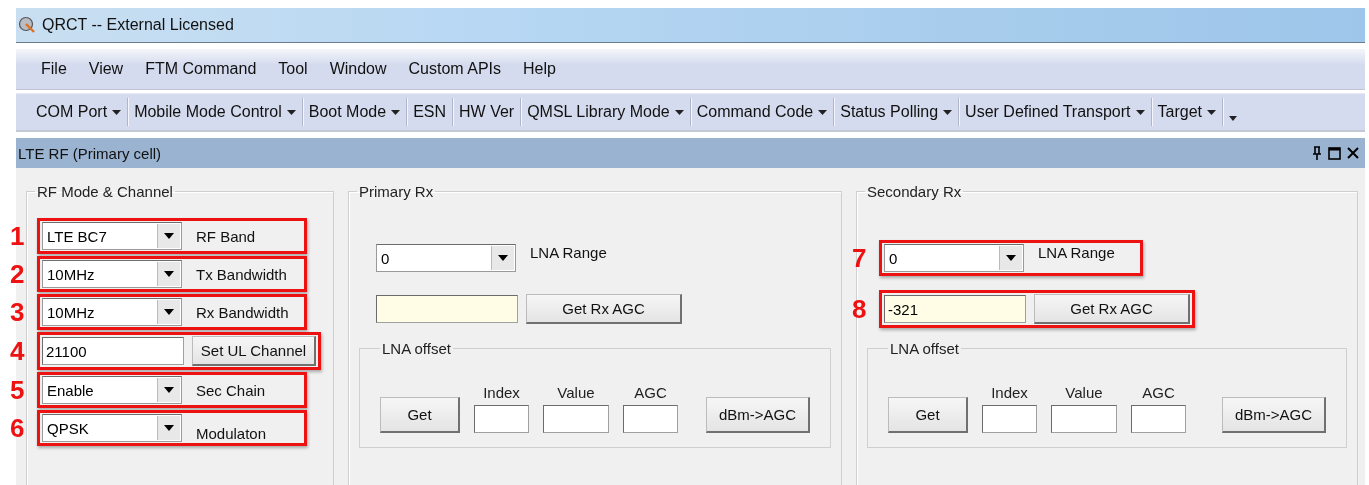 The image size is (1369, 485). What do you see at coordinates (355, 112) in the screenshot?
I see `toolbar-button: Boot Mode` at bounding box center [355, 112].